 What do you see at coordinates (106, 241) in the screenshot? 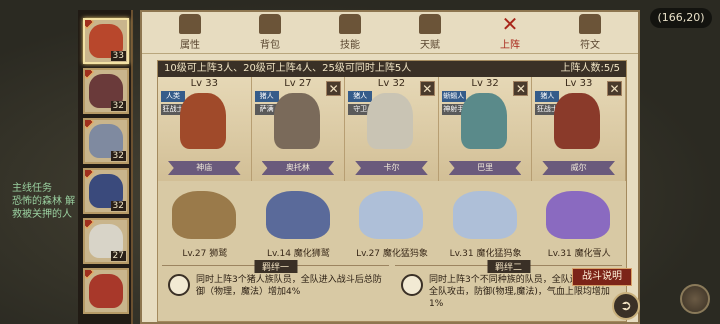
I see `party-slot: 27` at bounding box center [106, 241].